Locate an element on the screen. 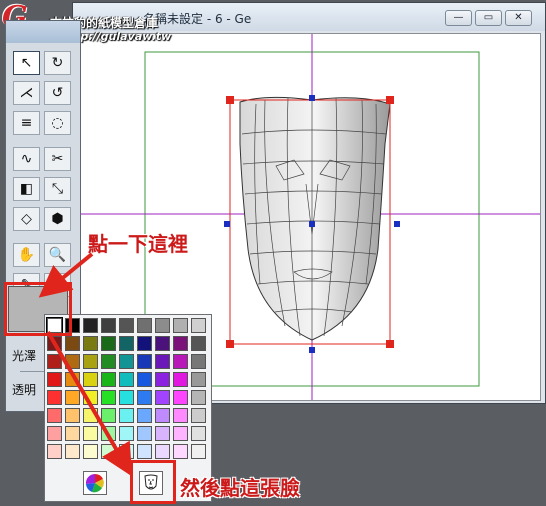 The width and height of the screenshot is (546, 506). tool-button: ⬢ is located at coordinates (57, 219).